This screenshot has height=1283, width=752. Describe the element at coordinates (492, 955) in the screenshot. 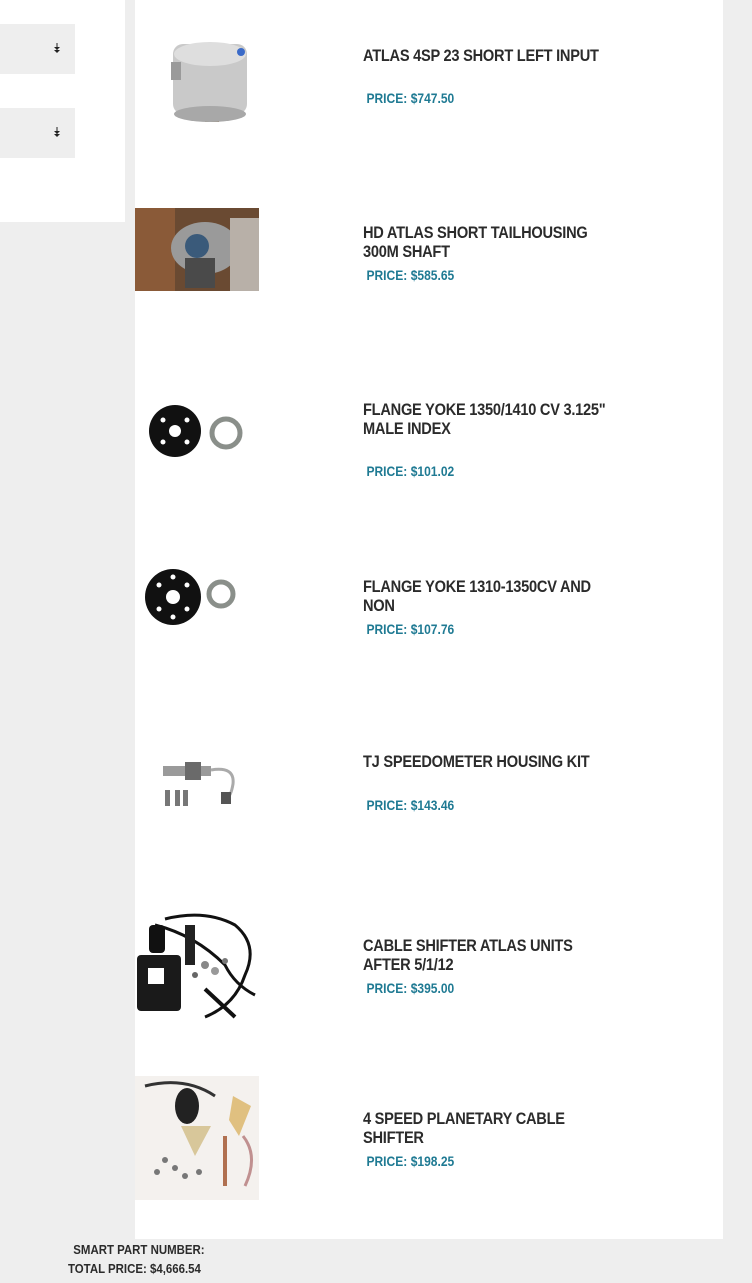

I see `product-title: CABLE SHIFTER ATLAS UNITS AFTER 5/1/12` at that location.